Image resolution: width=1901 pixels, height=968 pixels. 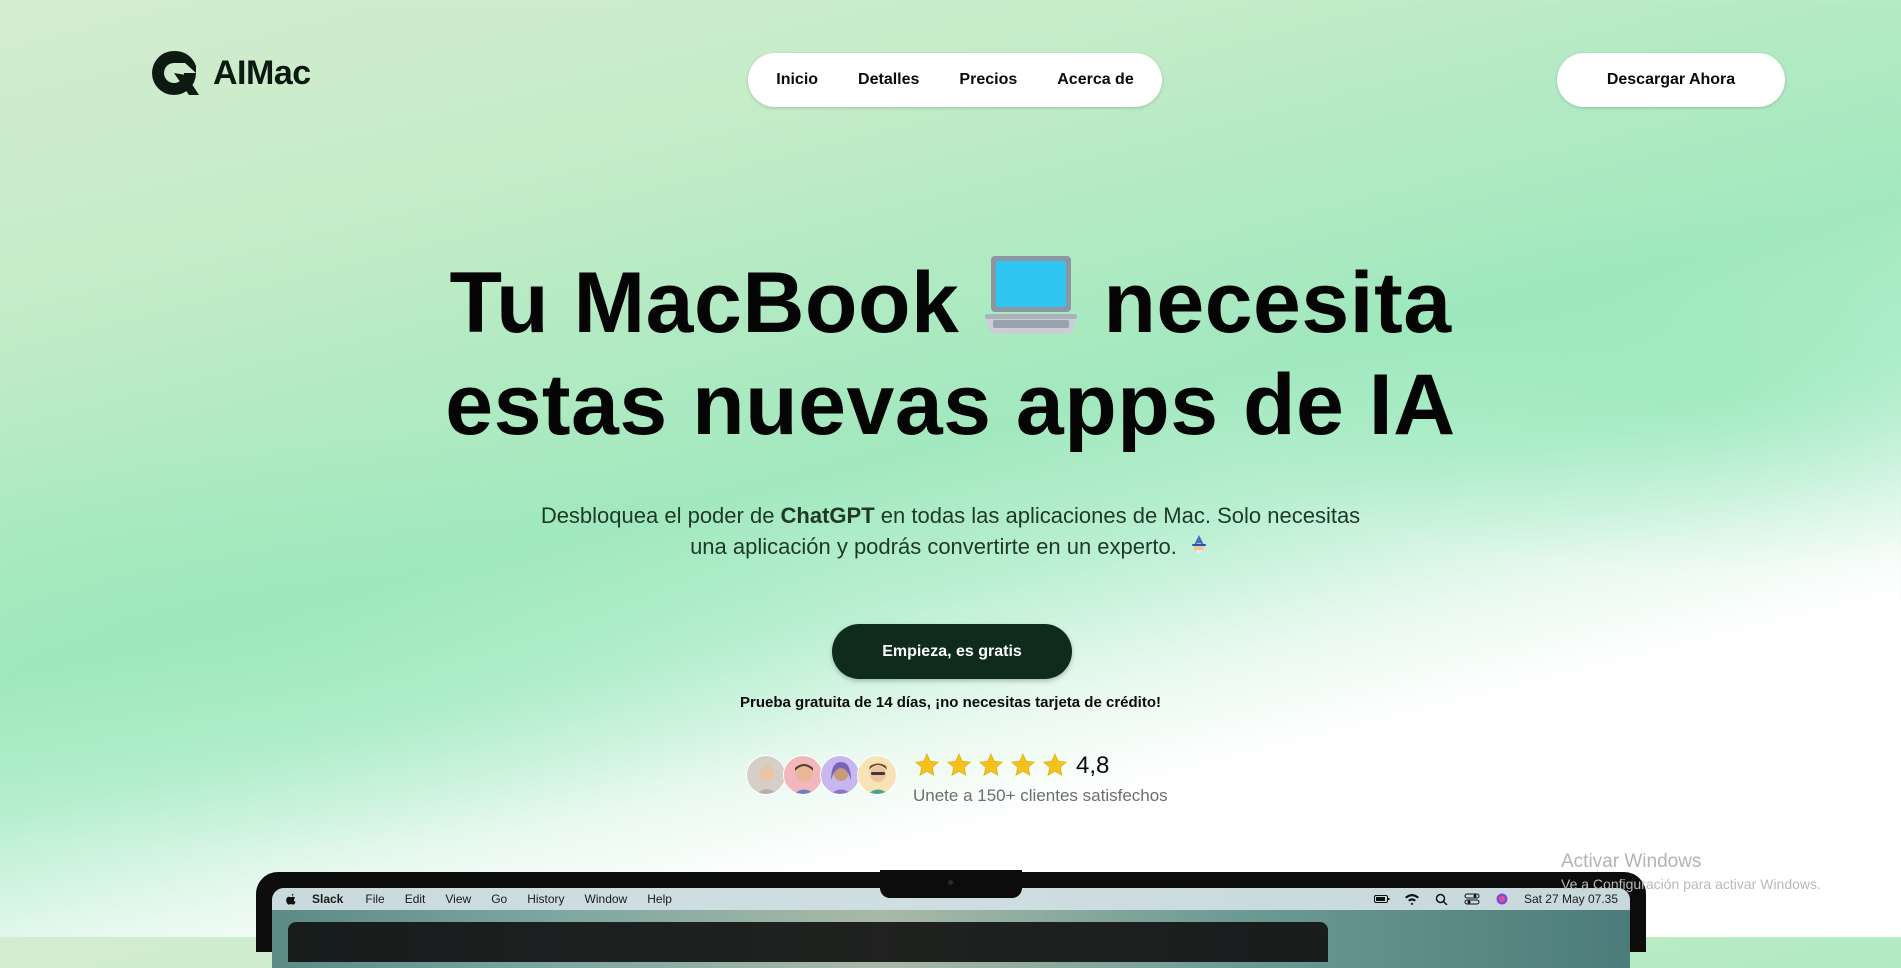 I want to click on mac-menu-file: File, so click(x=375, y=899).